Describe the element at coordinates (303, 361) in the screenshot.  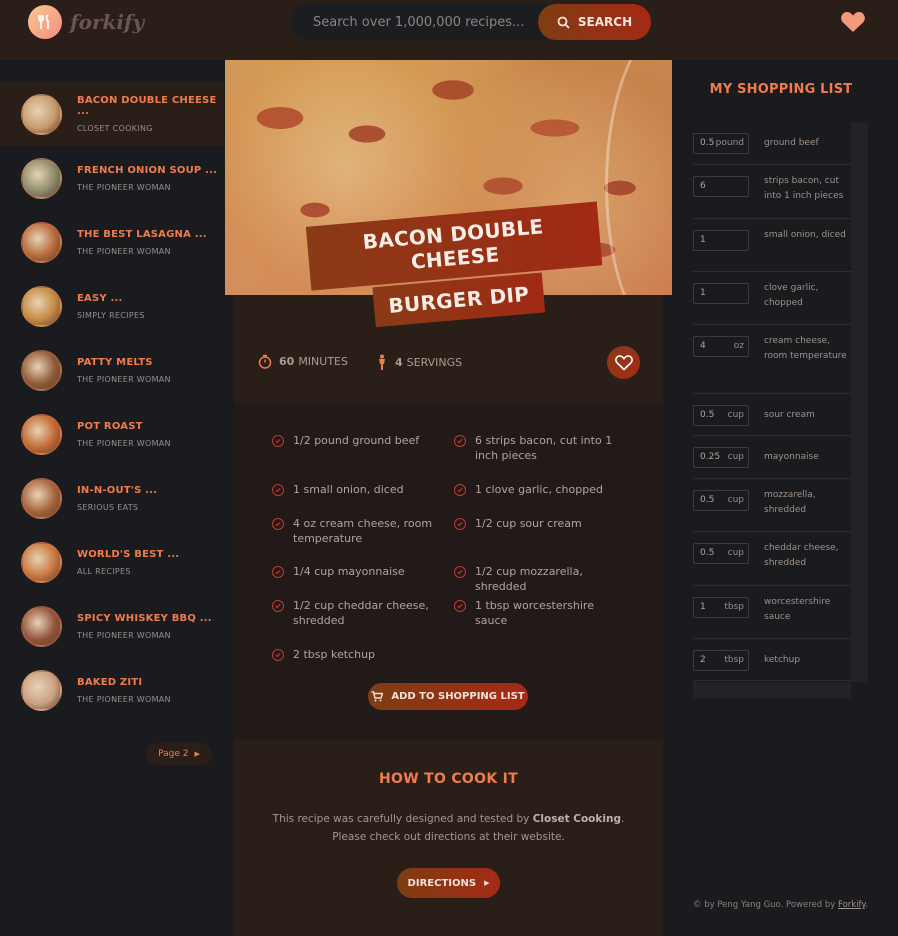
I see `cooking-time: 60 MINUTES` at that location.